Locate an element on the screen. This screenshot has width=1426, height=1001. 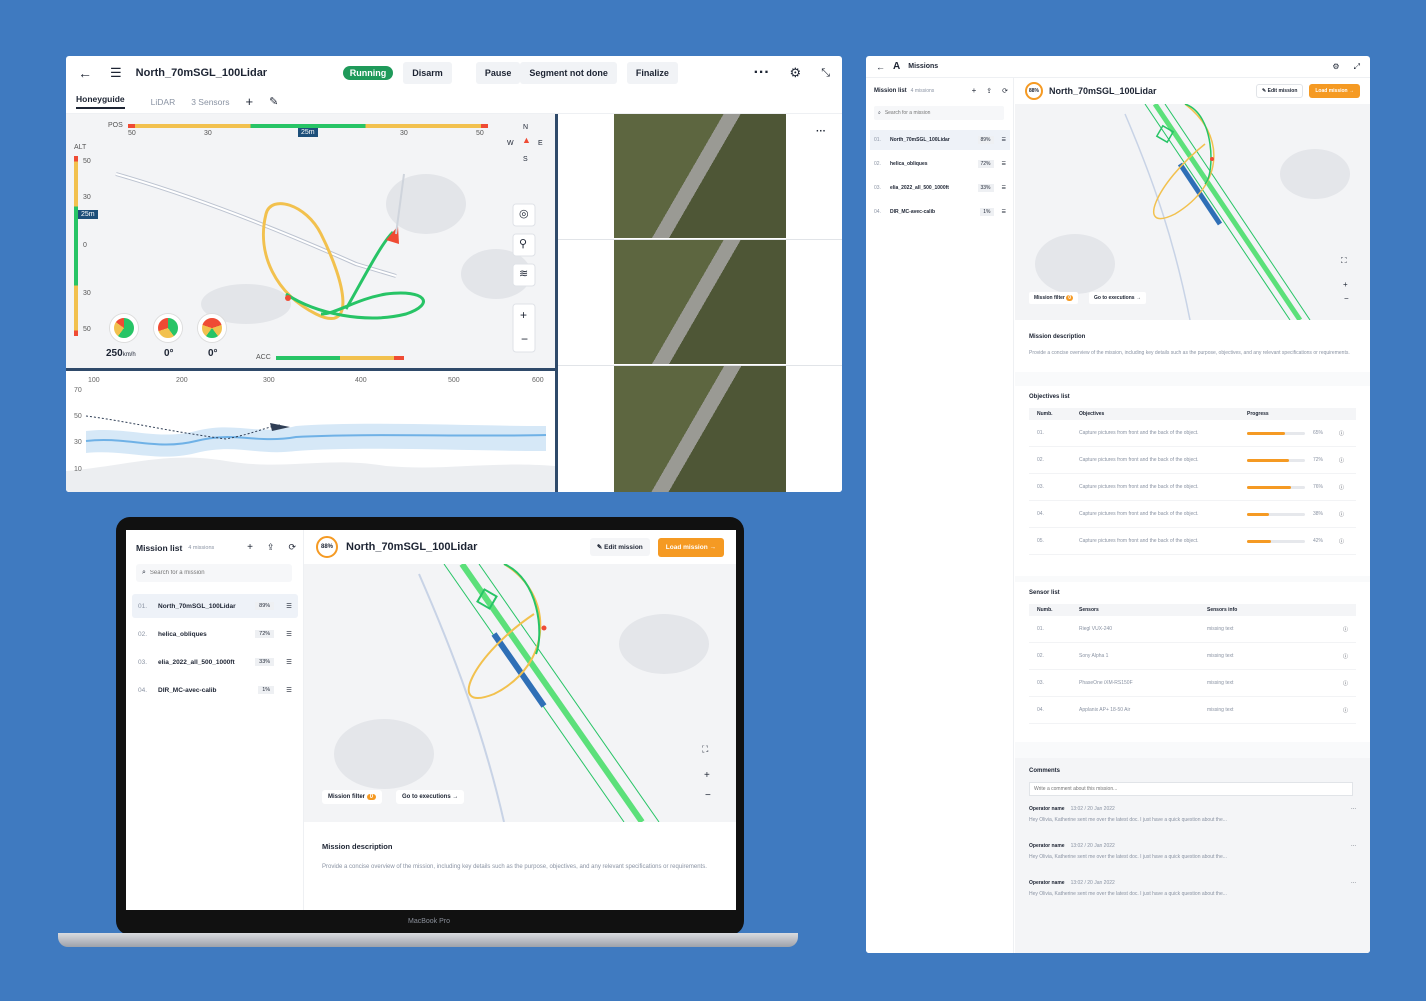
pin-icon: ⚲ is located at coordinates (523, 243).